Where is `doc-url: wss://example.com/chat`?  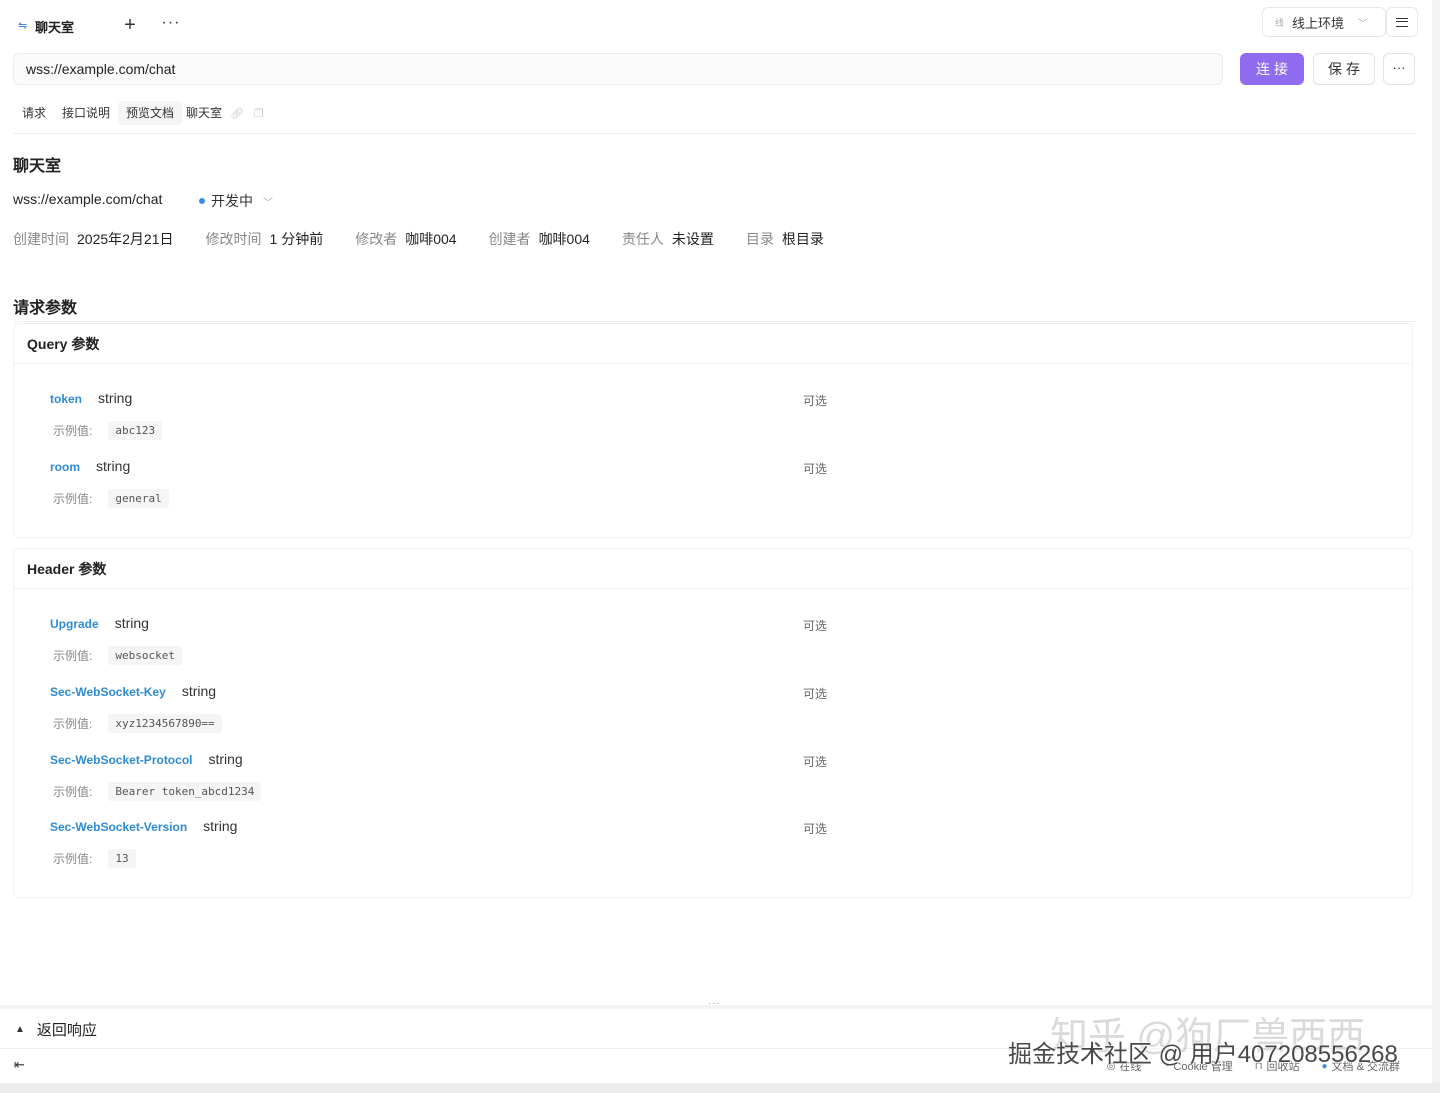
doc-url: wss://example.com/chat is located at coordinates (88, 199).